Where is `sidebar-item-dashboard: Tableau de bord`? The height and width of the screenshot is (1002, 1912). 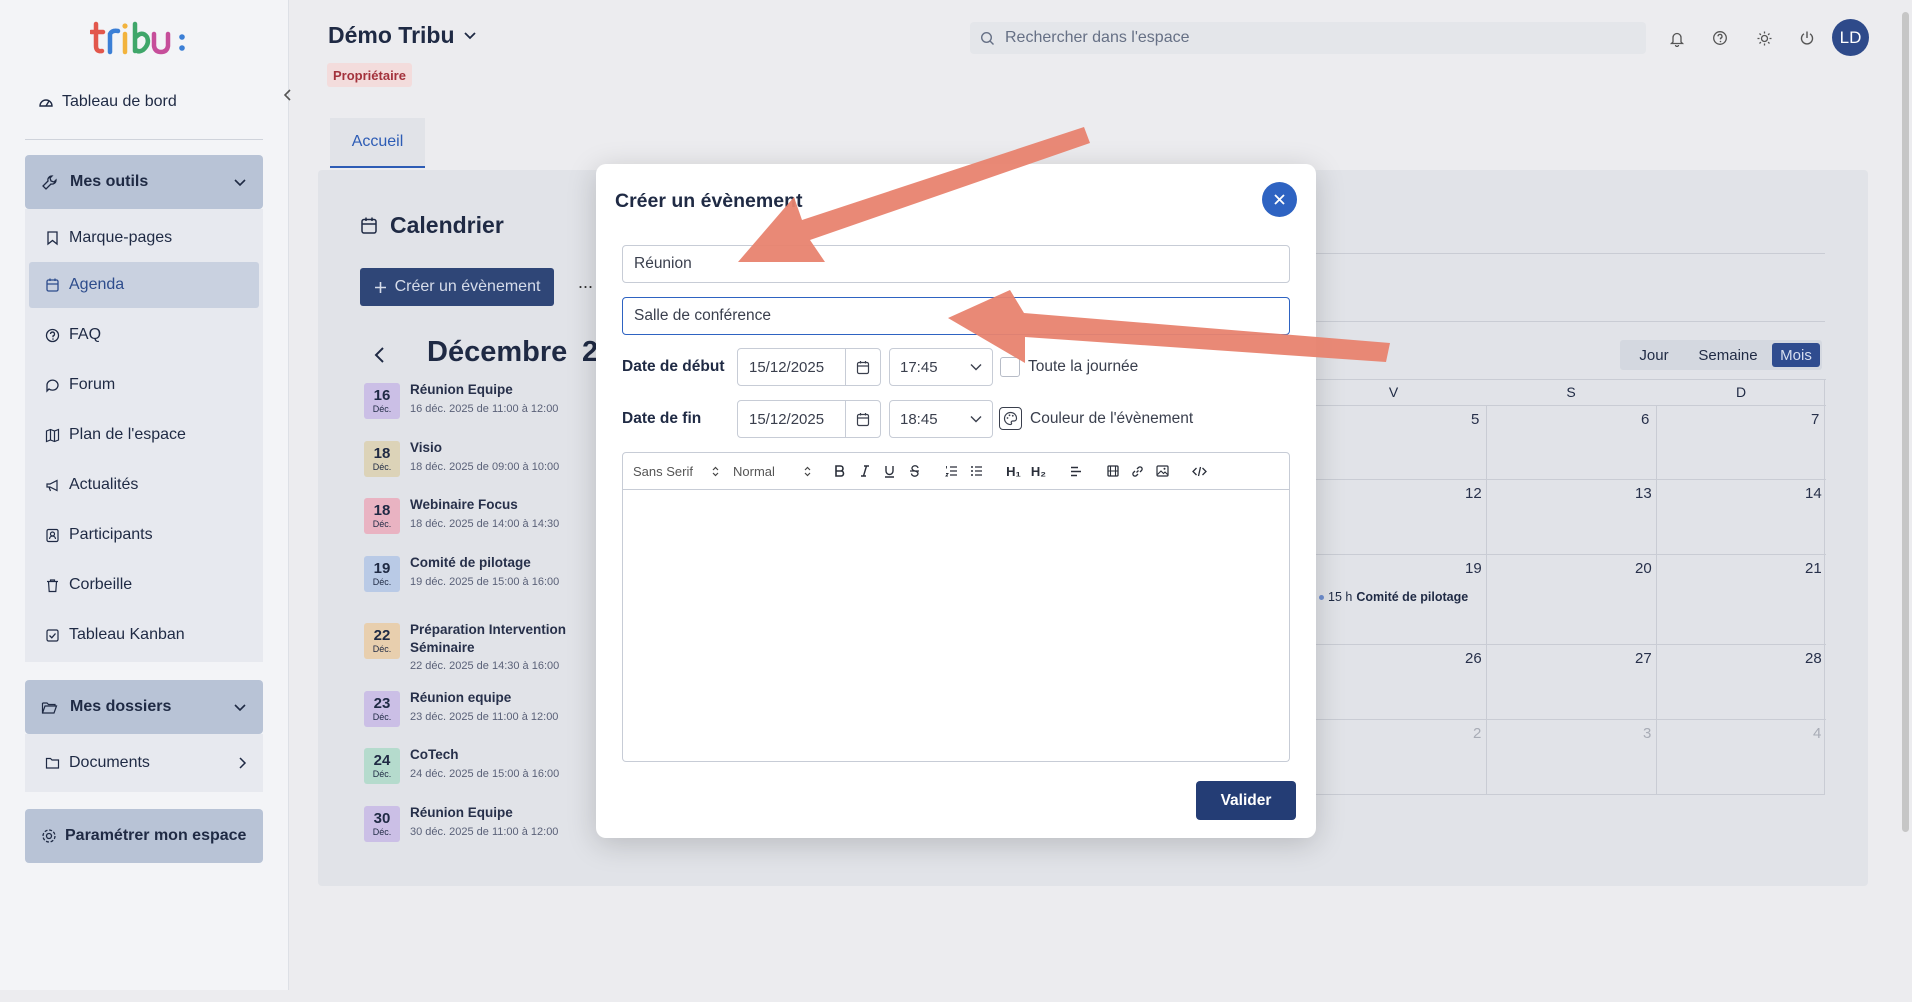
sidebar-item-dashboard: Tableau de bord is located at coordinates (107, 102).